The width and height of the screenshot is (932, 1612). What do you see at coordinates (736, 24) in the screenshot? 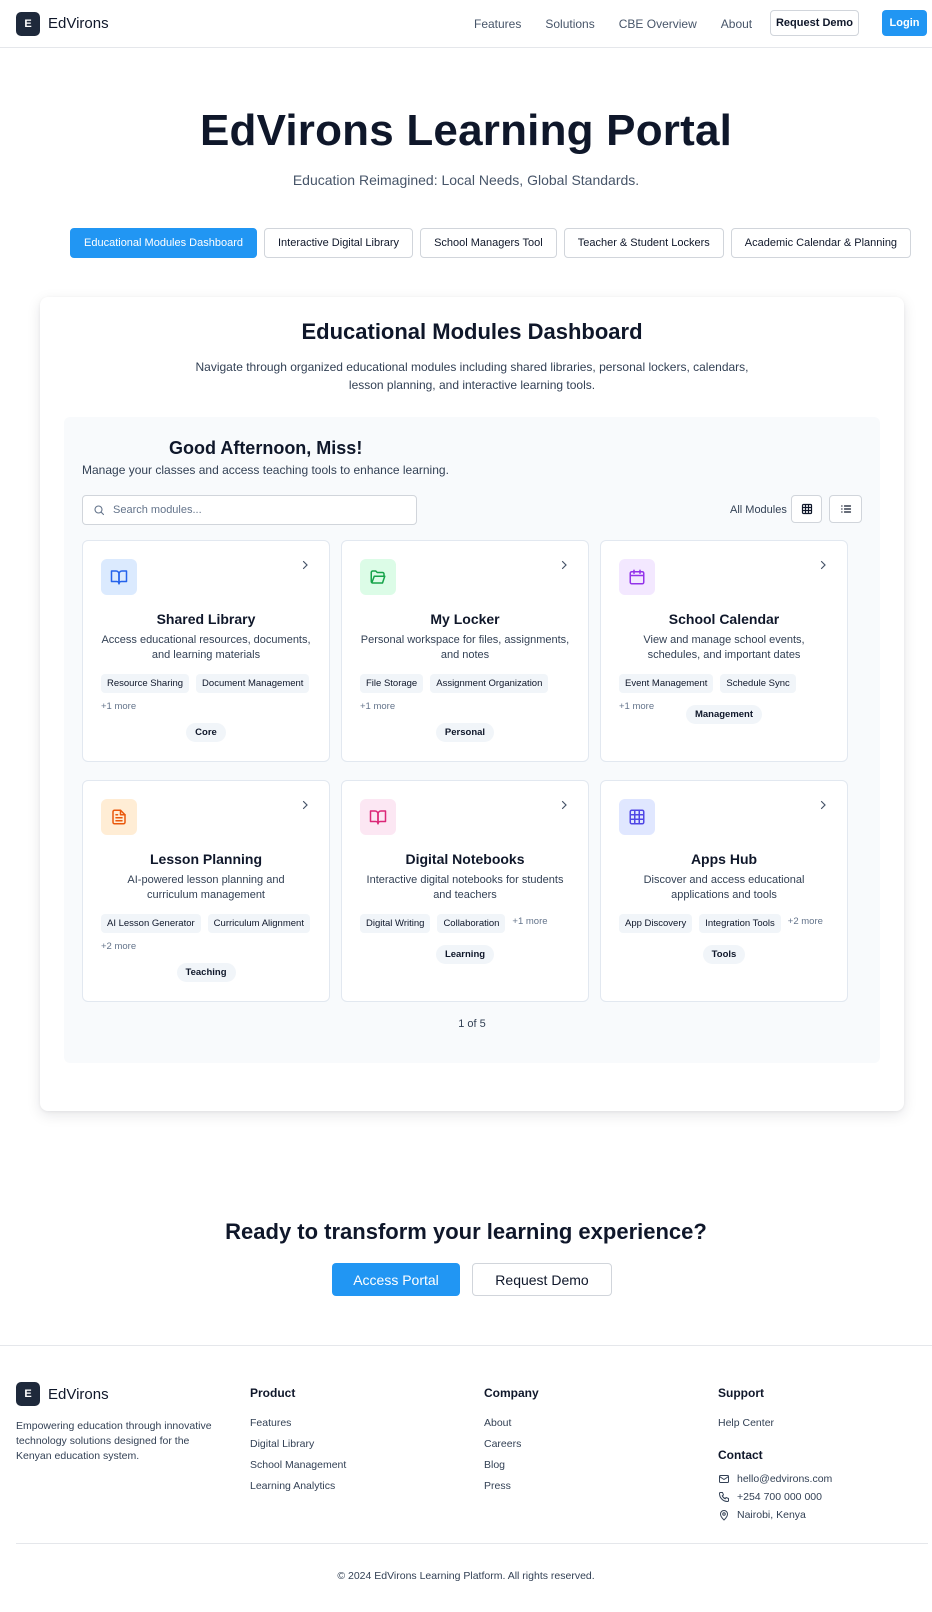
I see `nav-link-about: About` at bounding box center [736, 24].